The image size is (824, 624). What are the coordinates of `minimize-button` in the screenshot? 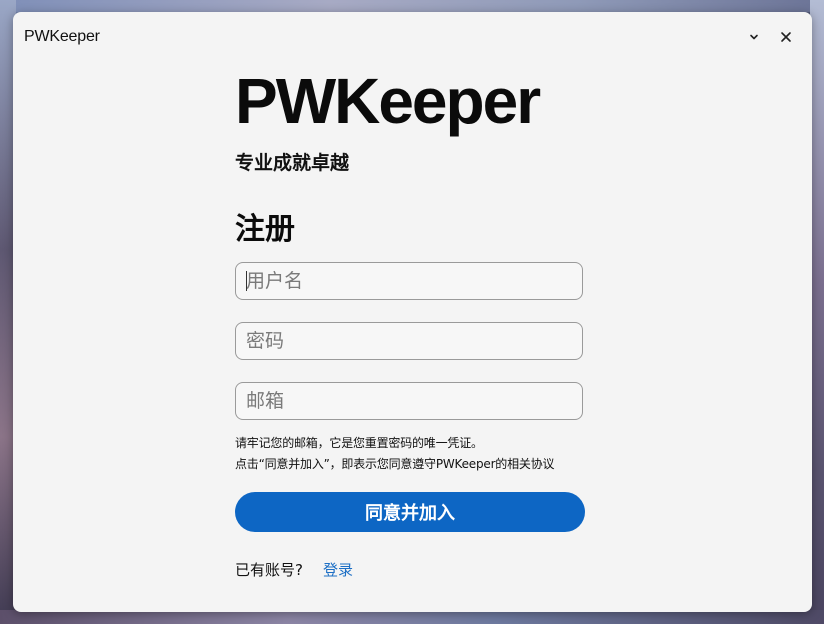 It's located at (754, 37).